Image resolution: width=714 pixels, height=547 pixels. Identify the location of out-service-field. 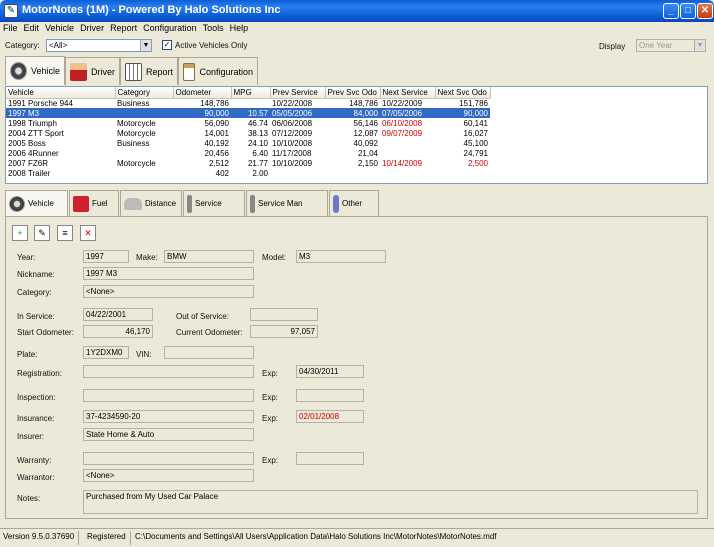
(284, 314).